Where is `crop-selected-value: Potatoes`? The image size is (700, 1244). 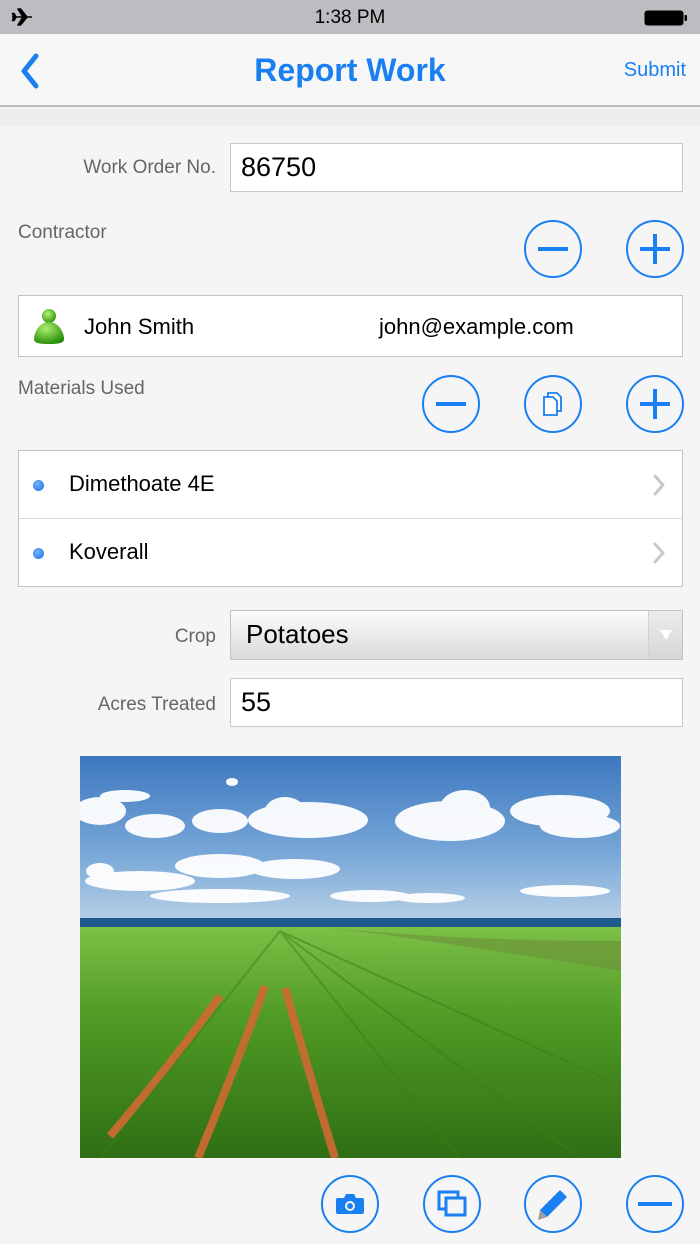
crop-selected-value: Potatoes is located at coordinates (297, 634).